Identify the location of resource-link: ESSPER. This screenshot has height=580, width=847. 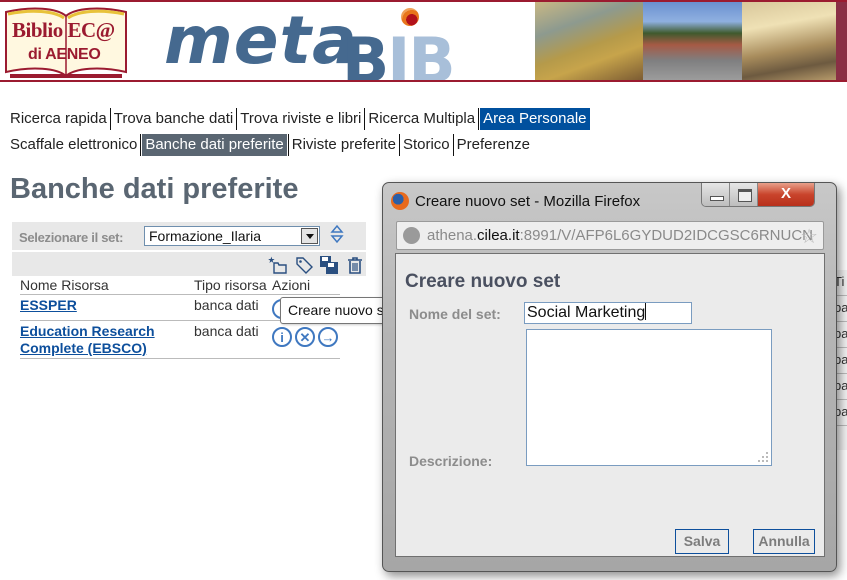
(48, 305).